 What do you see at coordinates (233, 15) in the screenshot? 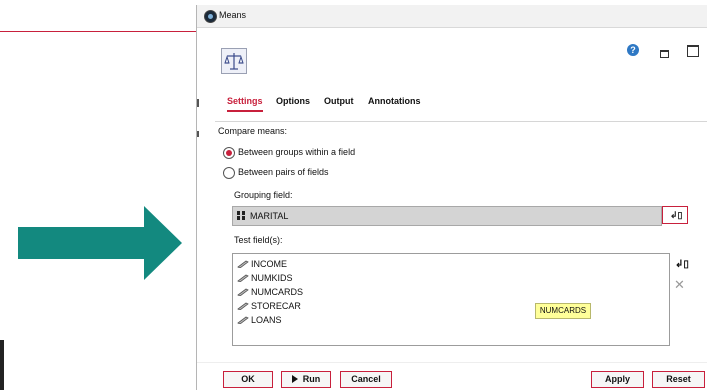
I see `window-title: Means` at bounding box center [233, 15].